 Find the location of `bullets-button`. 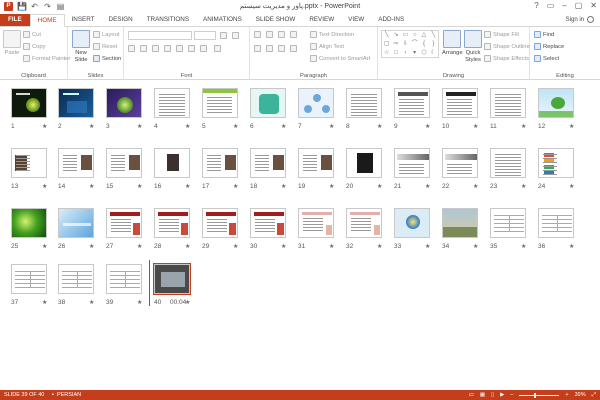

bullets-button is located at coordinates (257, 34).